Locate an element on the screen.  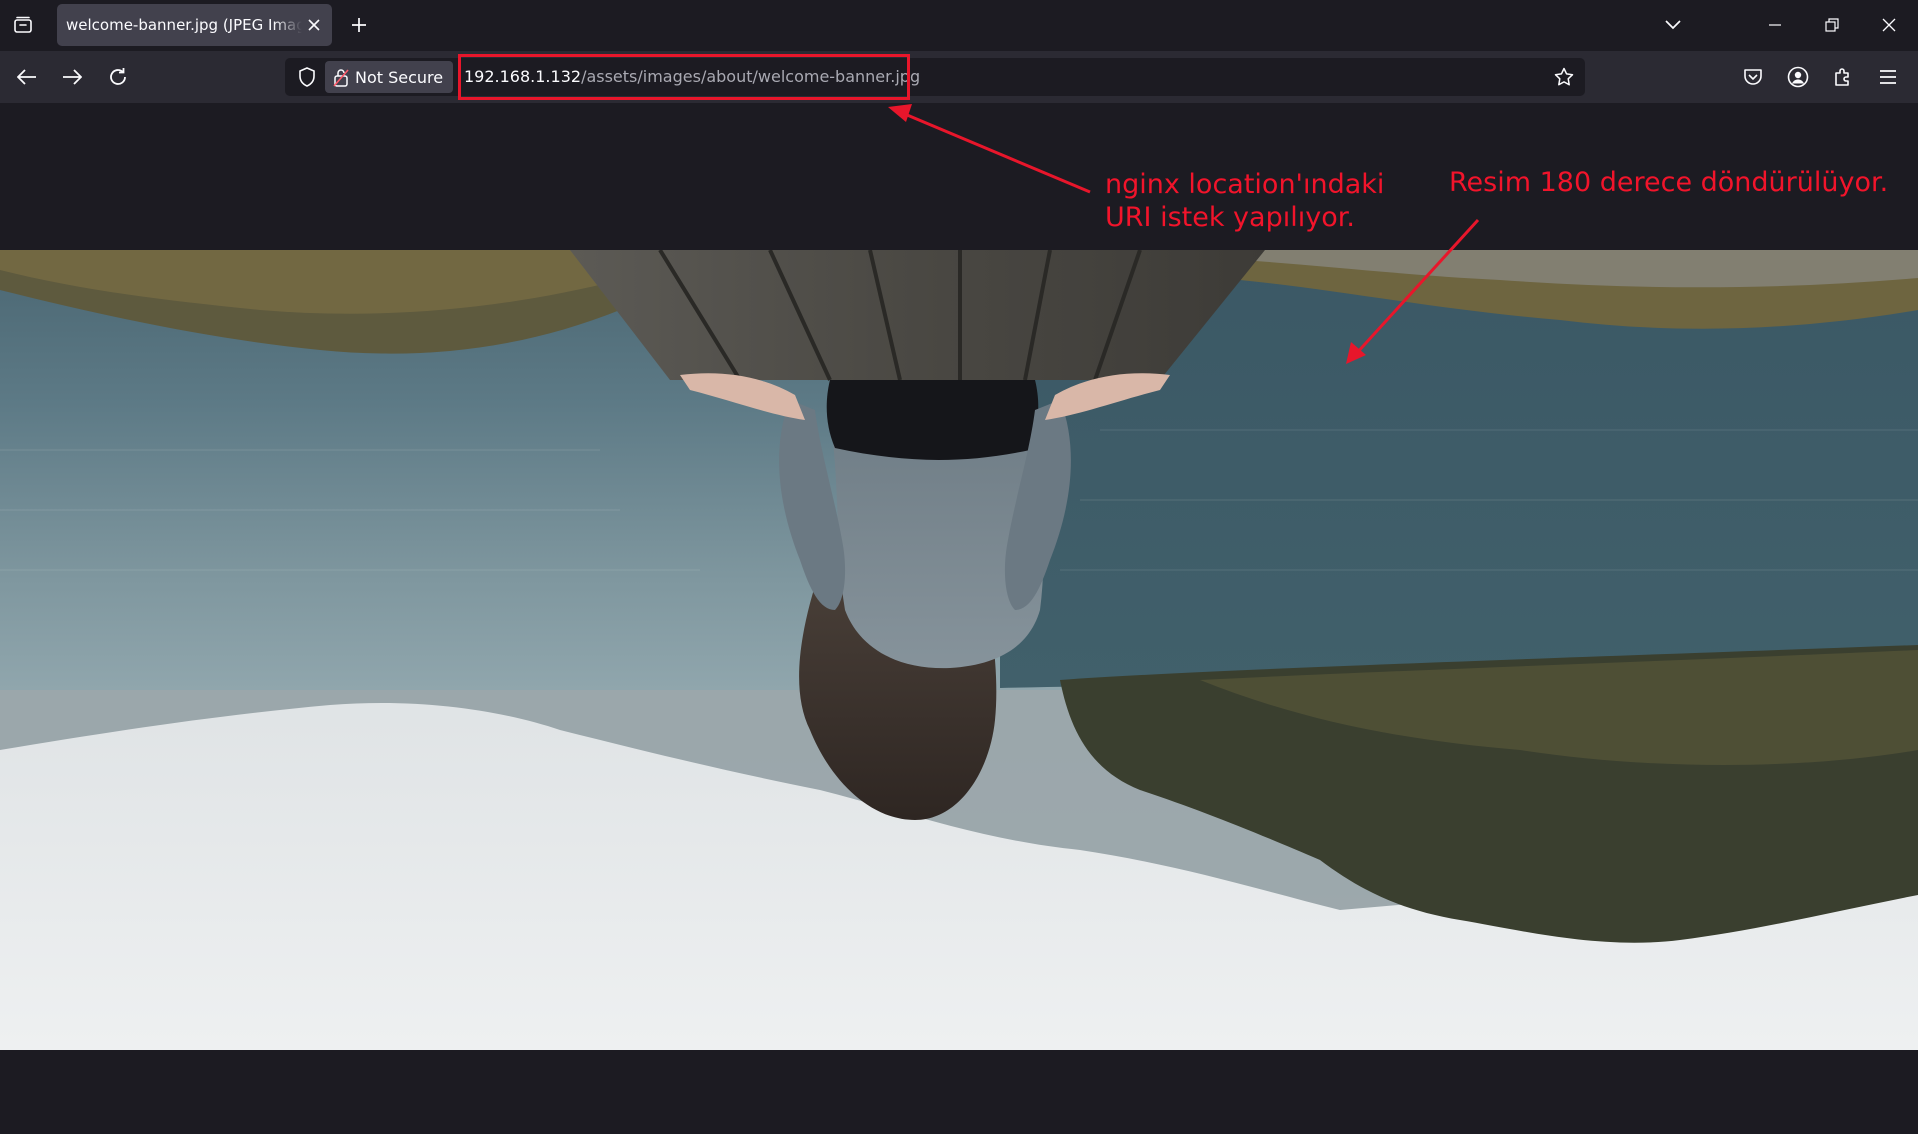
rotate-annotation: Resim 180 derece döndürülüyor. is located at coordinates (1669, 182).